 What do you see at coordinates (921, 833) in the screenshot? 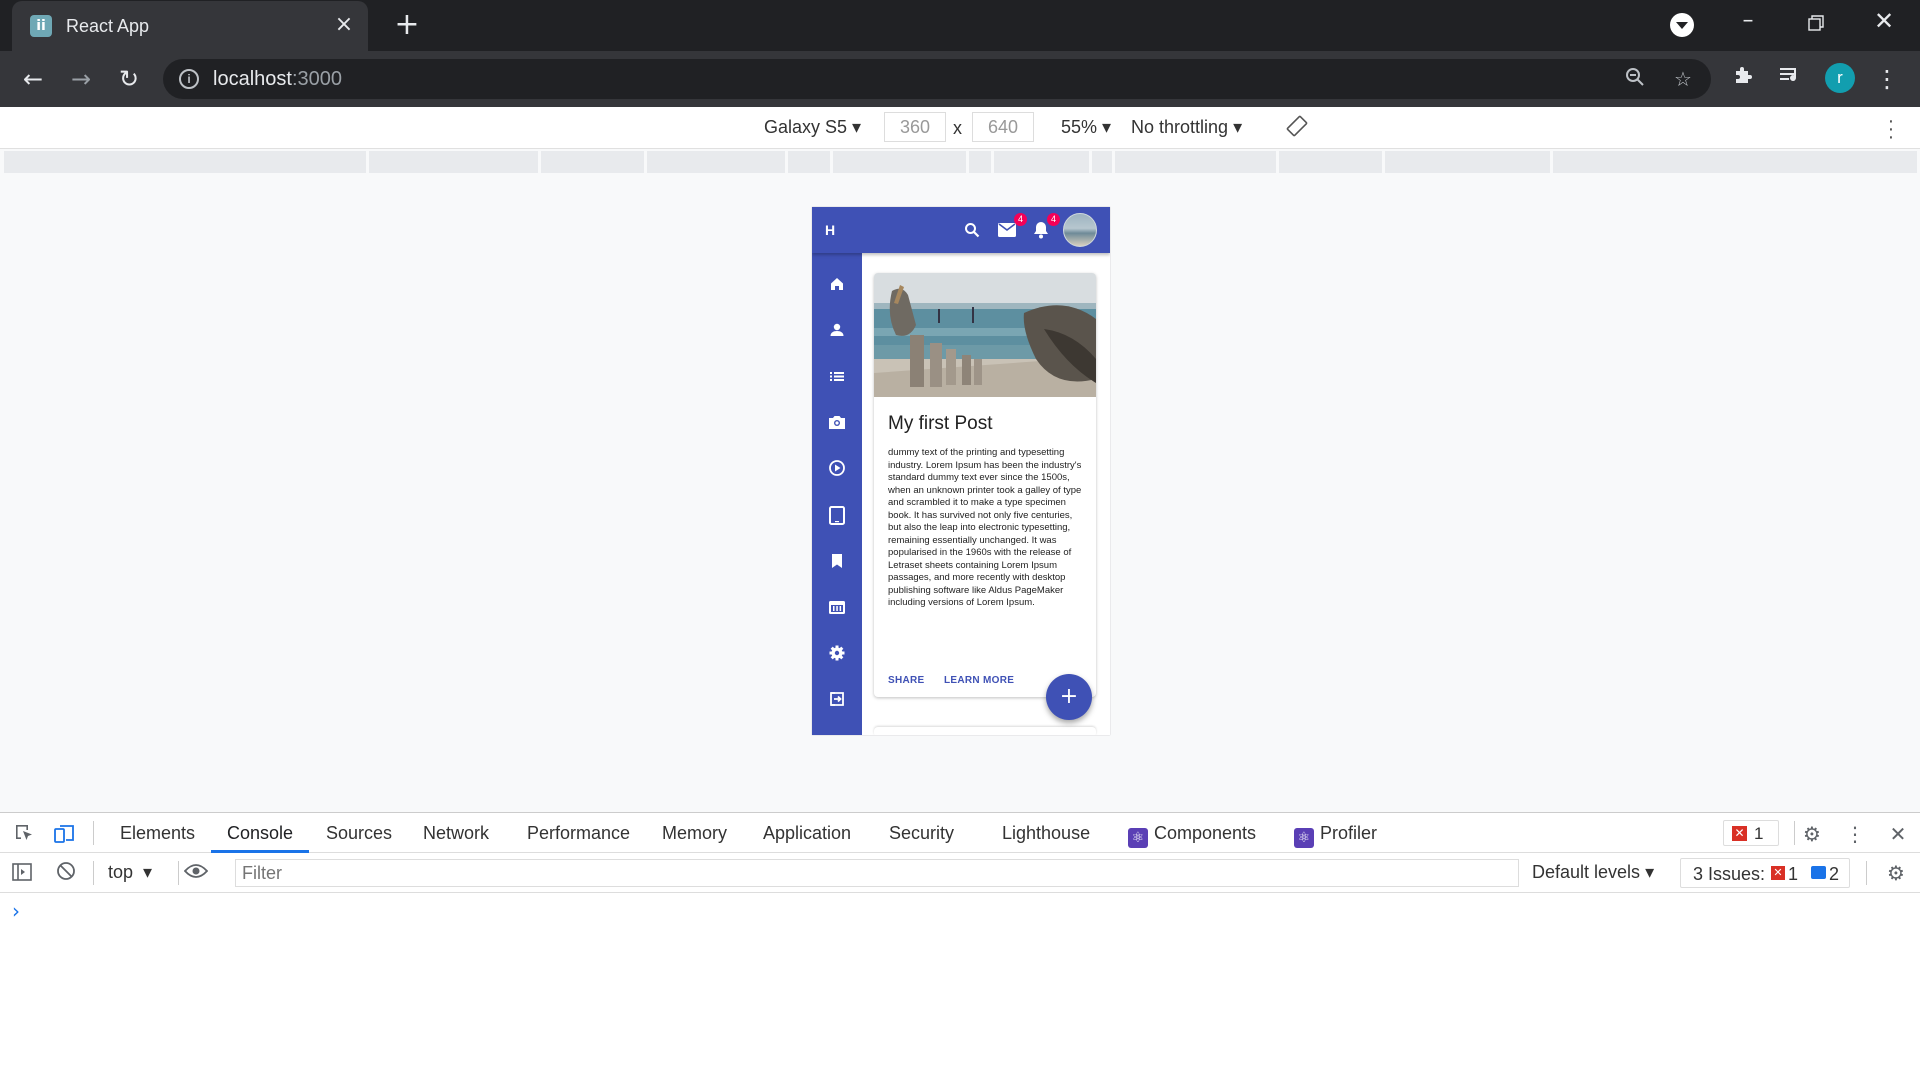
I see `tab-security: Security` at bounding box center [921, 833].